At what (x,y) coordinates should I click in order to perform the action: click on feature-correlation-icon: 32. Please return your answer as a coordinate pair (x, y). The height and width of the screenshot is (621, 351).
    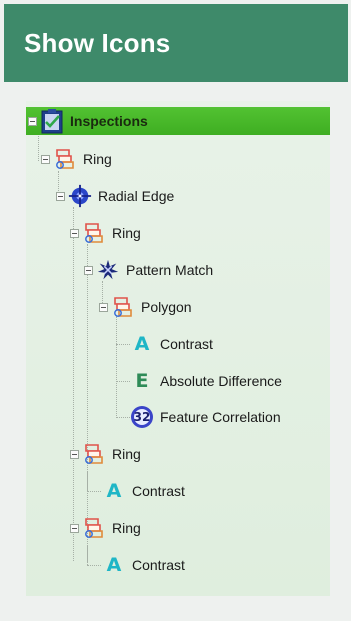
    Looking at the image, I should click on (142, 417).